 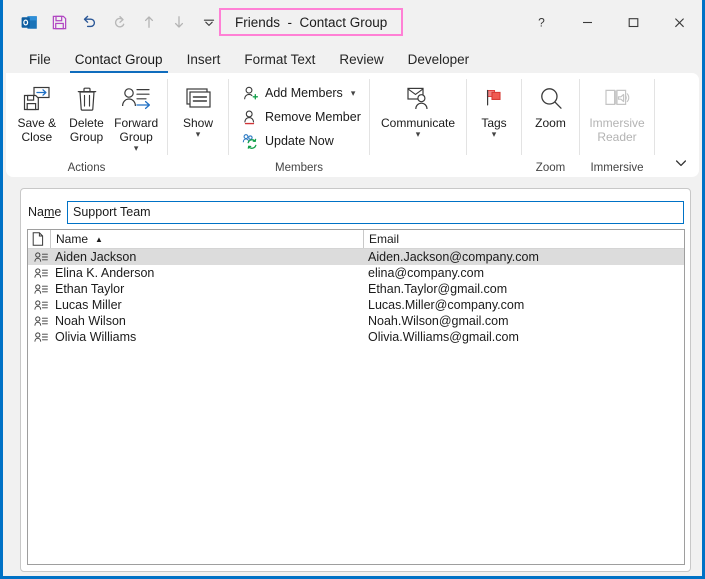 I want to click on member-name: Olivia Williams, so click(x=96, y=337).